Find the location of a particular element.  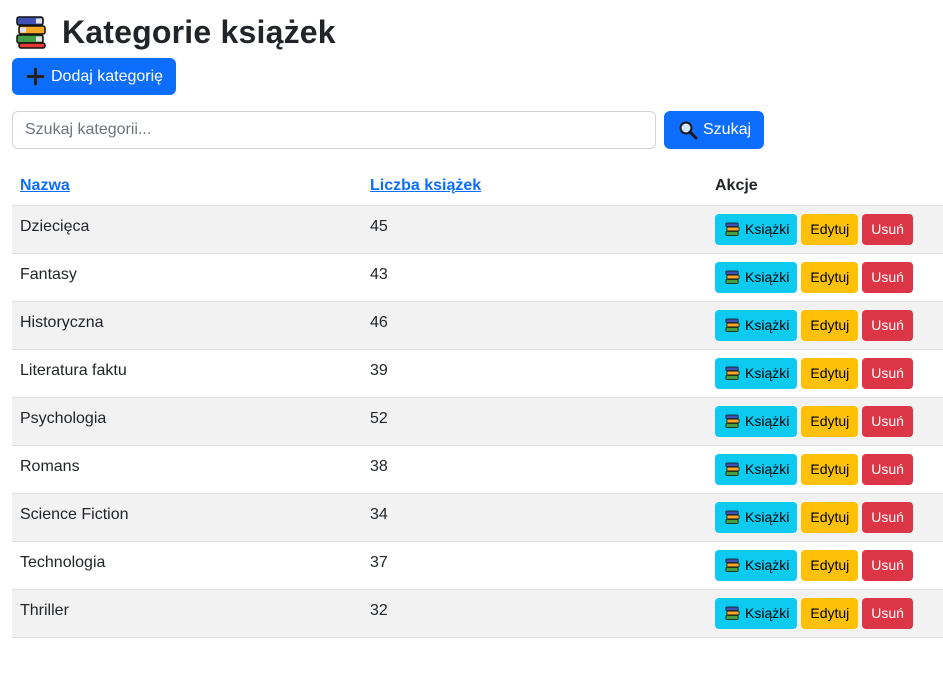

category-name: Science Fiction is located at coordinates (187, 517).